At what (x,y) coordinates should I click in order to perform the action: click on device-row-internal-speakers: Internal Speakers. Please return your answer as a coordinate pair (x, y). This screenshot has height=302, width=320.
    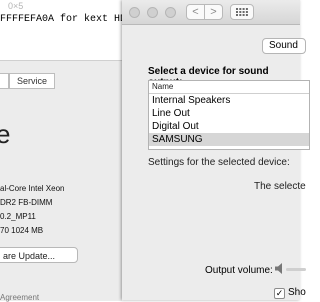
    Looking at the image, I should click on (229, 100).